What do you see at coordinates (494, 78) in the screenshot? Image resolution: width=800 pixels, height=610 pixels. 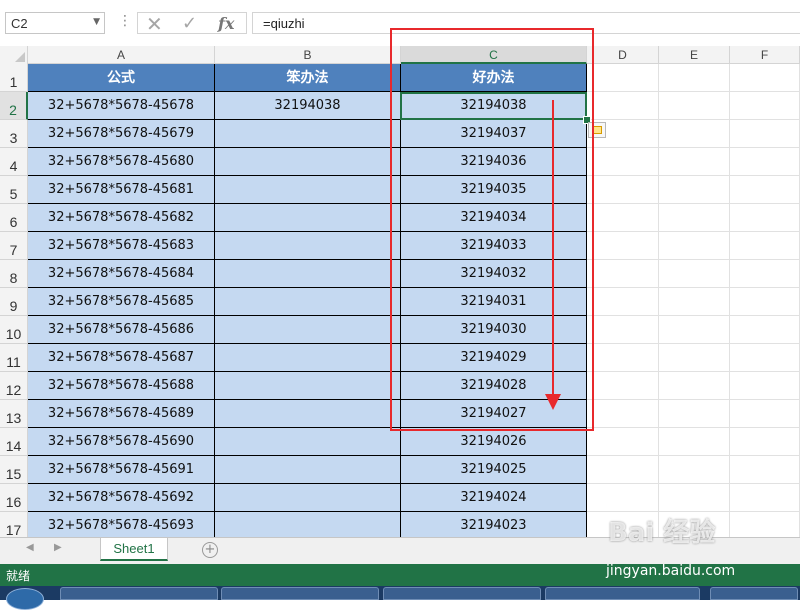 I see `header-cell-c: 好办法` at bounding box center [494, 78].